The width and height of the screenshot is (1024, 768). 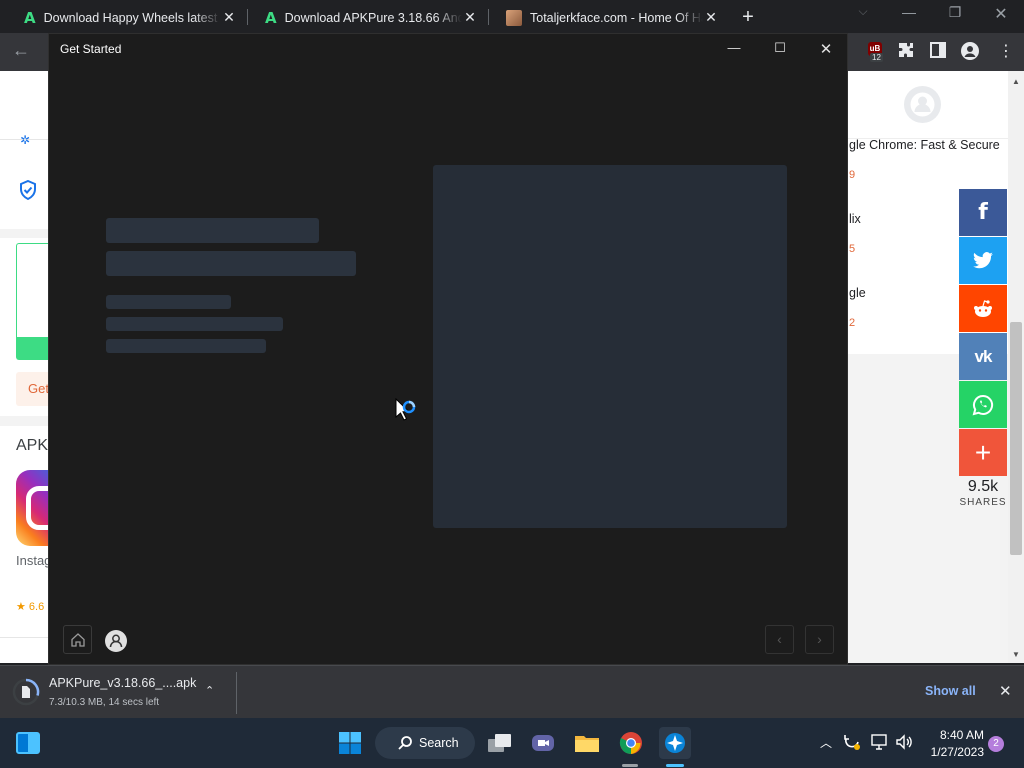 What do you see at coordinates (953, 735) in the screenshot?
I see `clock-time: 8:40 AM` at bounding box center [953, 735].